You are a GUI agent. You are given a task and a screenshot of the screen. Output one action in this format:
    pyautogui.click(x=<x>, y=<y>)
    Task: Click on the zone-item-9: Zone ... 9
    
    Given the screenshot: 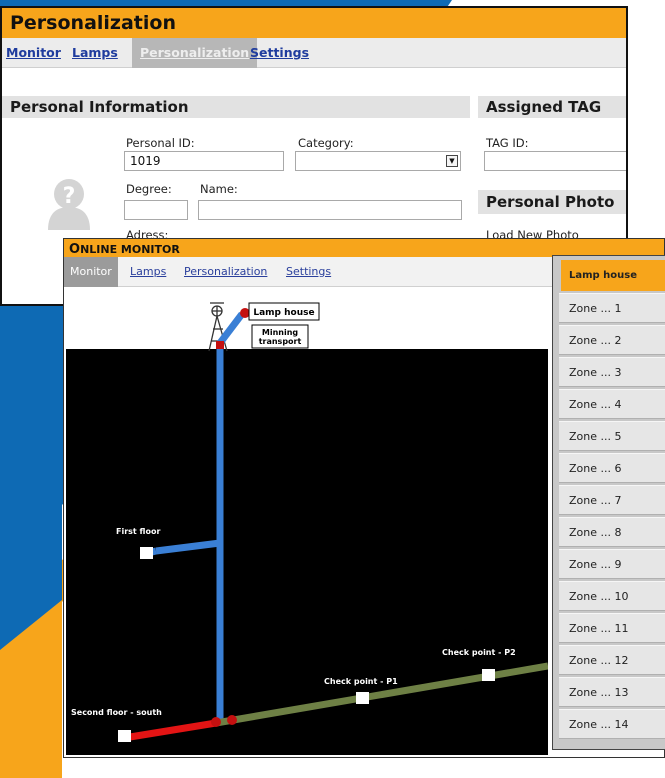 What is the action you would take?
    pyautogui.click(x=612, y=564)
    